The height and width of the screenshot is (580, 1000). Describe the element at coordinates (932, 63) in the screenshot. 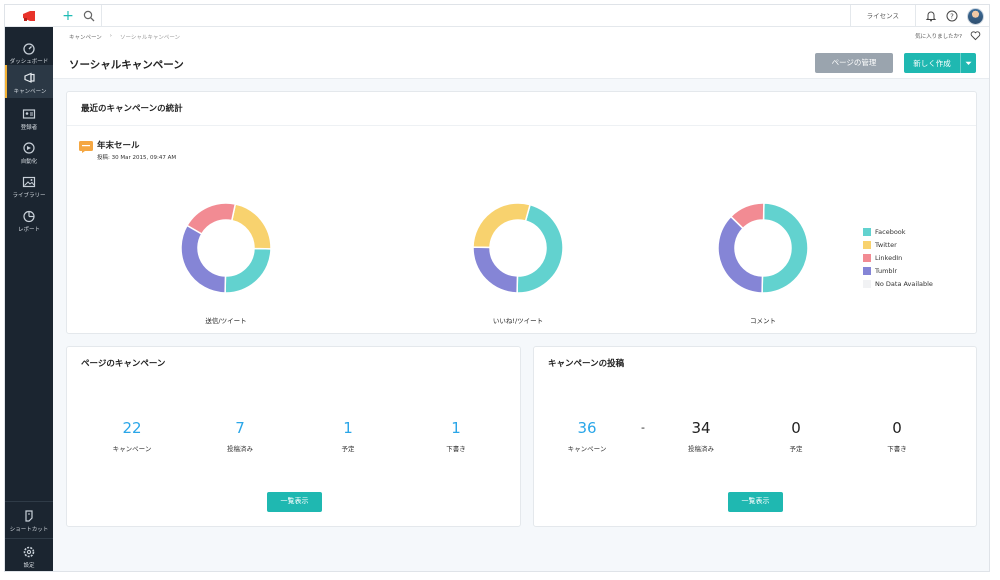

I see `create-new-label: 新しく作成` at that location.